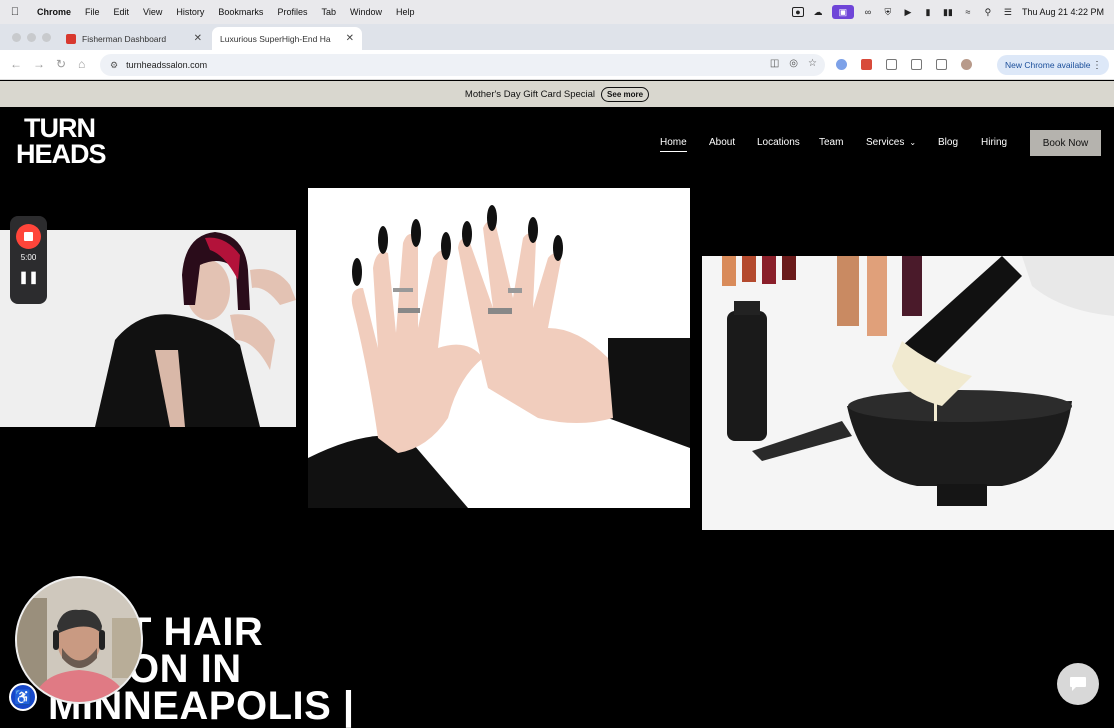 The width and height of the screenshot is (1114, 728). I want to click on reload-icon: ↻, so click(61, 64).